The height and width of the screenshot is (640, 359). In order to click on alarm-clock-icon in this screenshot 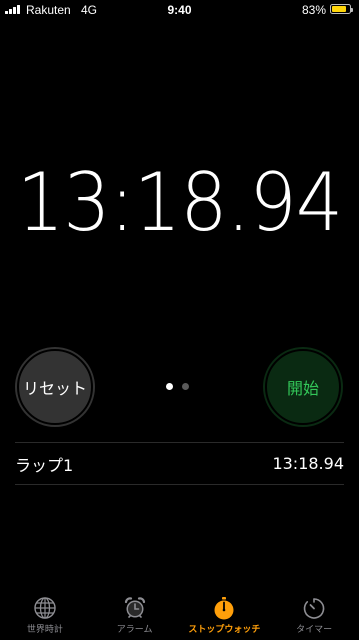, I will do `click(134, 607)`.